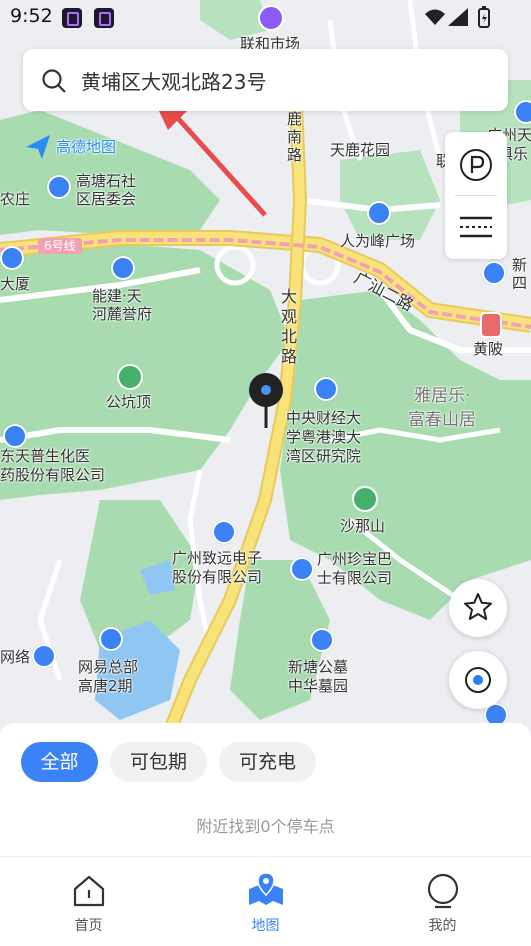 The height and width of the screenshot is (946, 531). Describe the element at coordinates (295, 137) in the screenshot. I see `map-label-tianlu-nanlu: 鹿南路` at that location.